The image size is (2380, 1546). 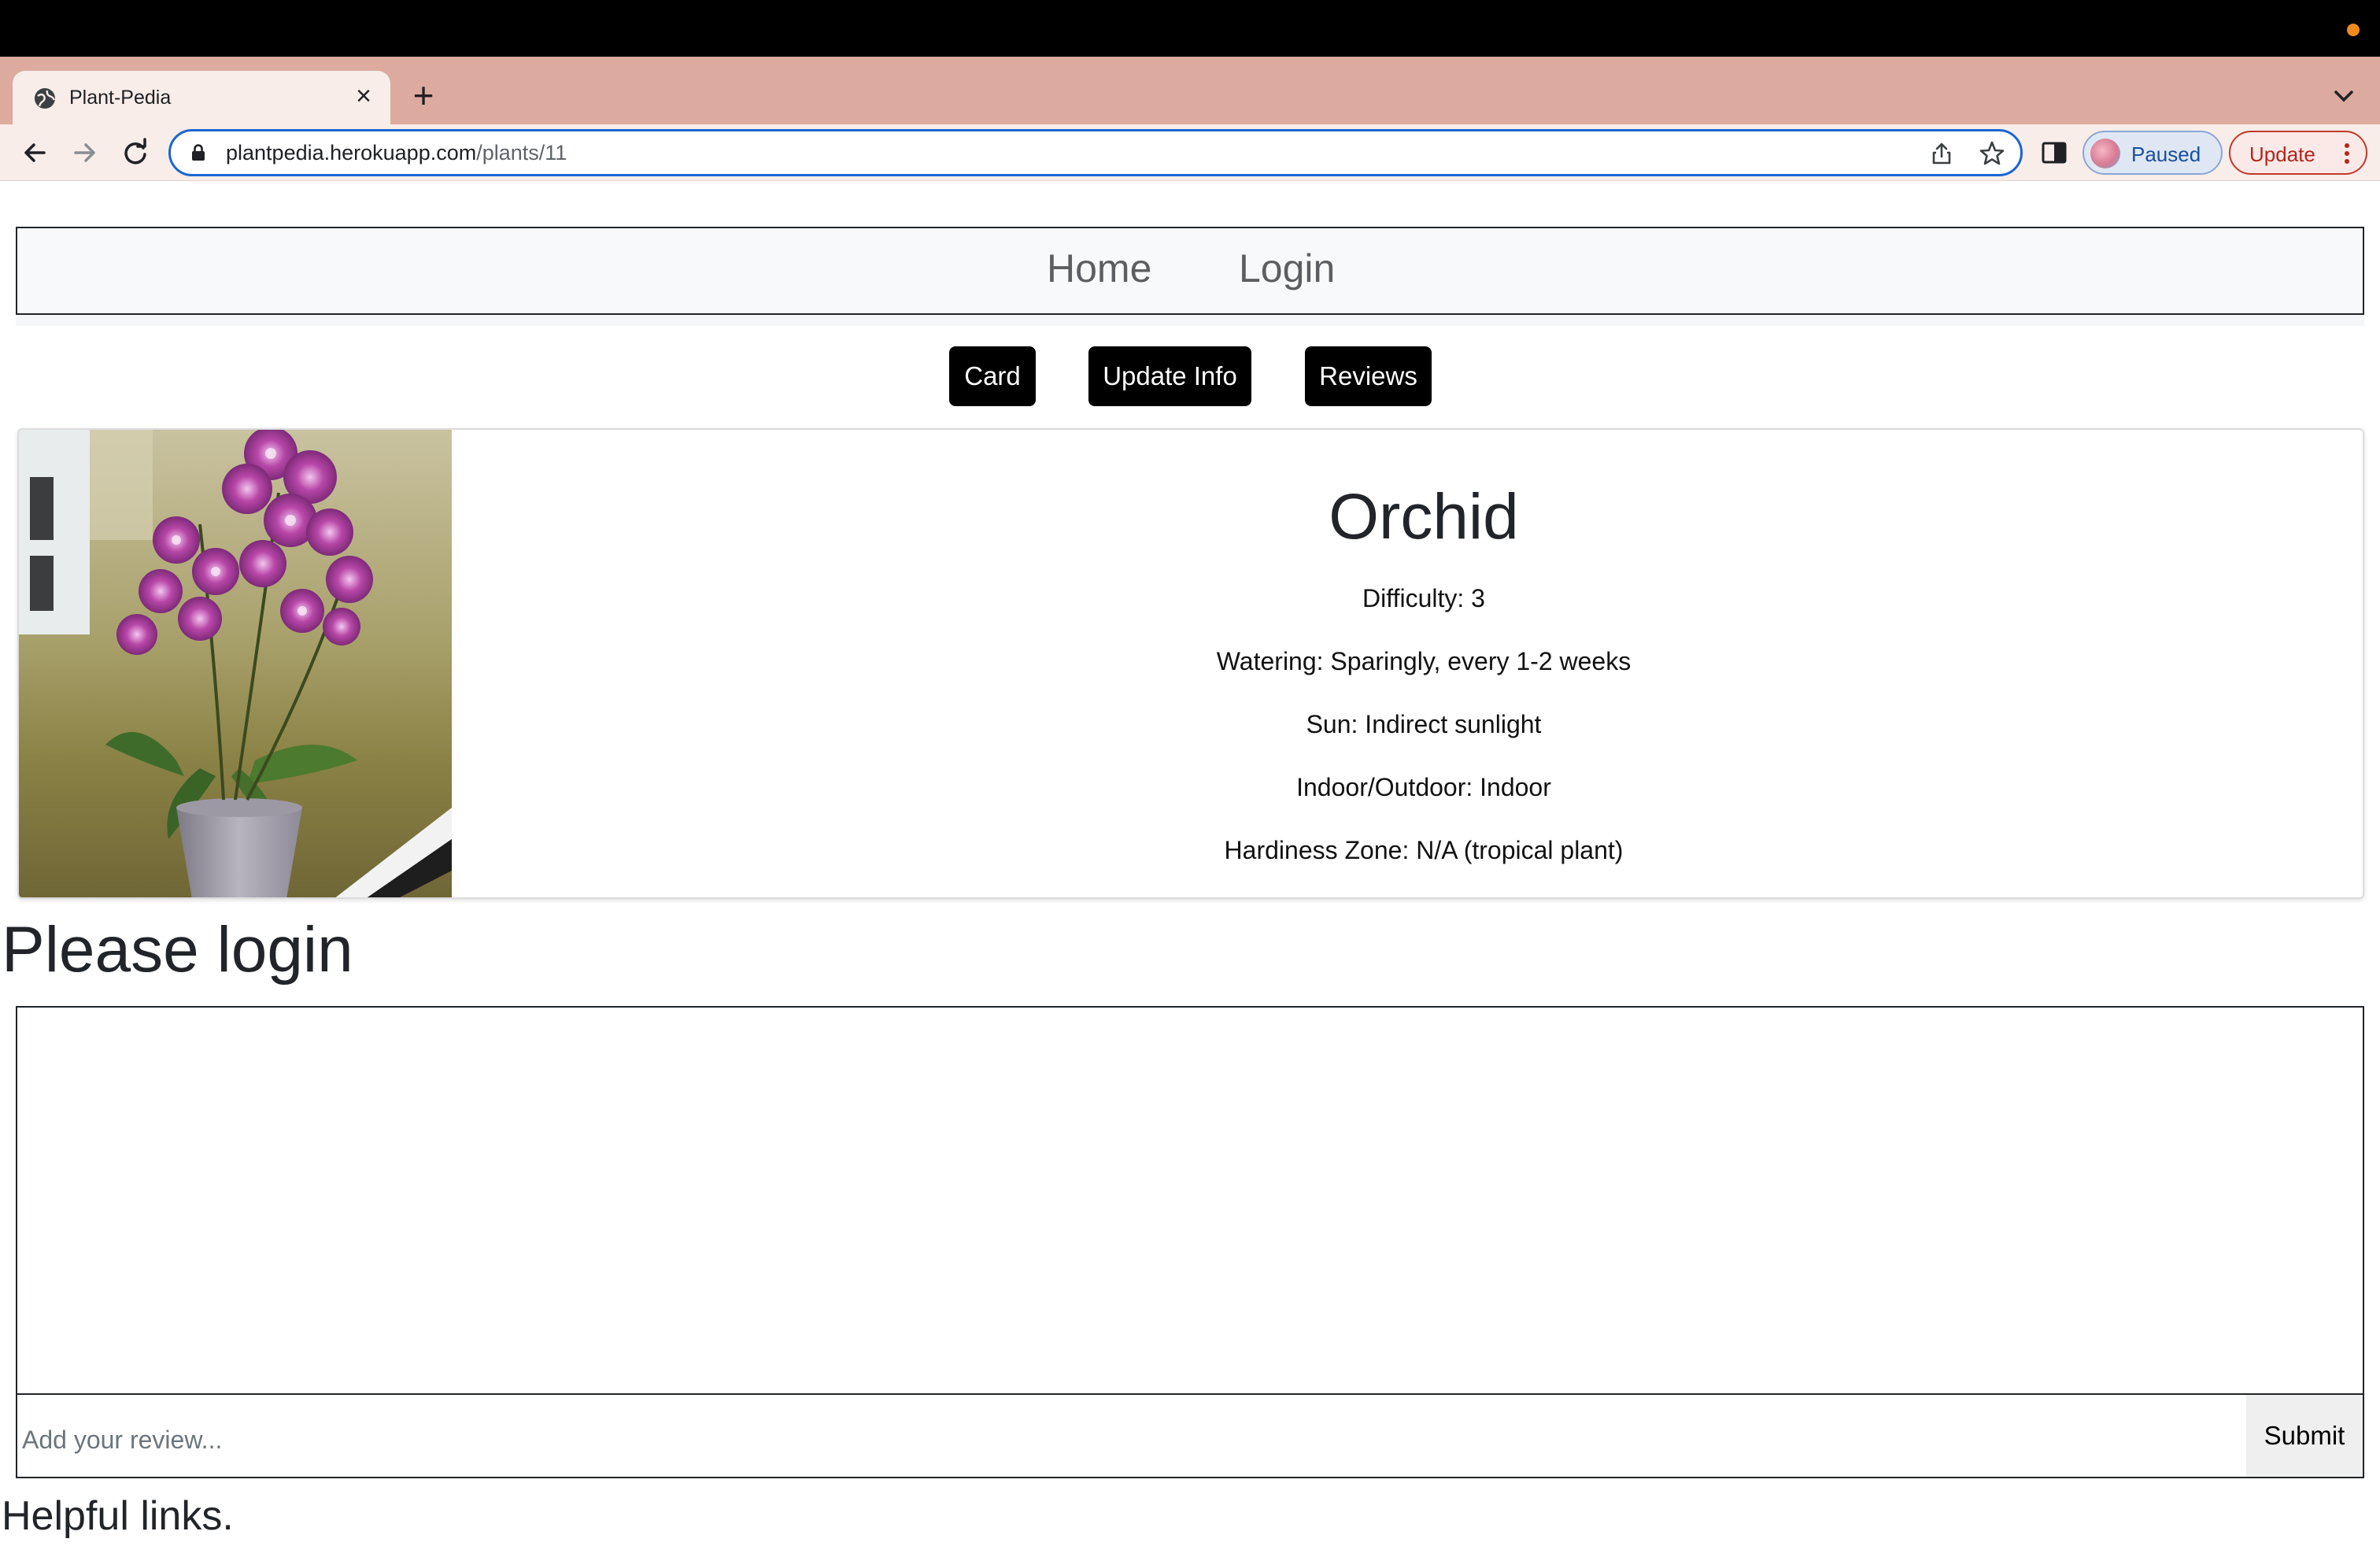 I want to click on review-form: Submit, so click(x=1190, y=1435).